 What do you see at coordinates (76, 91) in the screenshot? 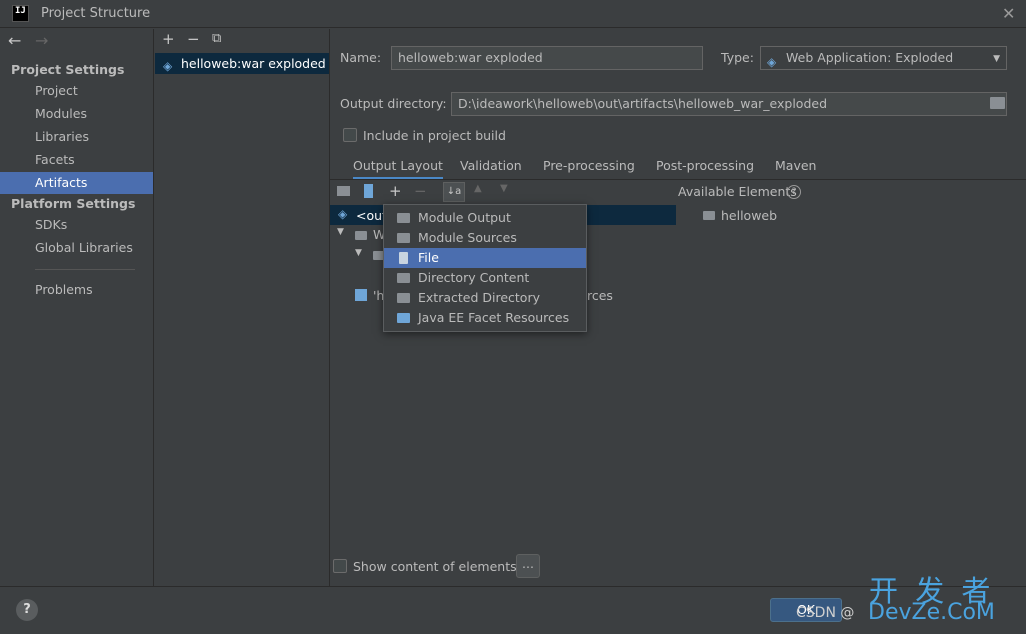
I see `sidebar-item-project: Project` at bounding box center [76, 91].